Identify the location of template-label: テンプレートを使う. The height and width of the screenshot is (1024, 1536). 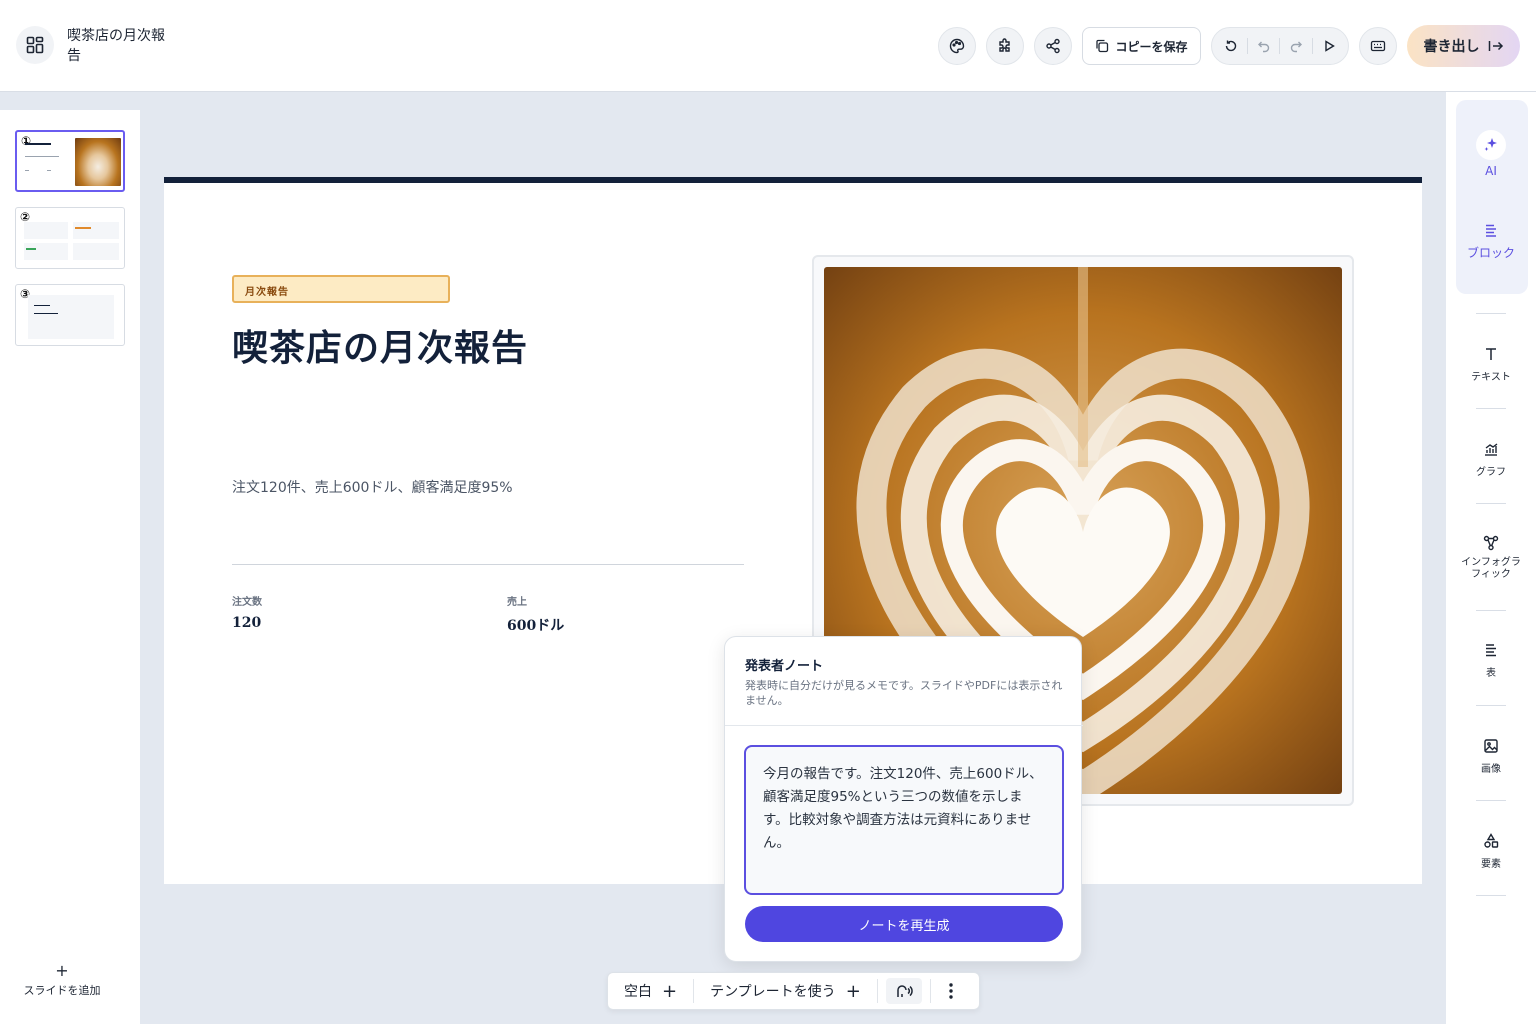
(773, 992).